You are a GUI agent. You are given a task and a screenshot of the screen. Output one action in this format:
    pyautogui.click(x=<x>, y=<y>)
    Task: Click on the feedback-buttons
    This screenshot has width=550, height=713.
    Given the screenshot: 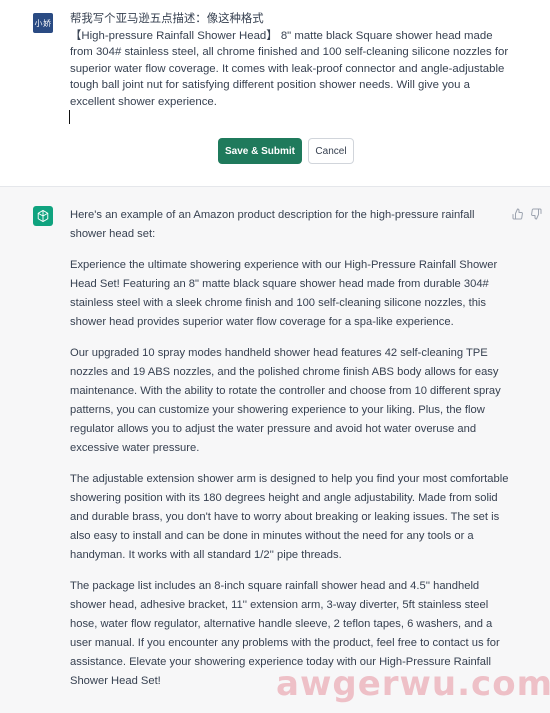 What is the action you would take?
    pyautogui.click(x=527, y=213)
    